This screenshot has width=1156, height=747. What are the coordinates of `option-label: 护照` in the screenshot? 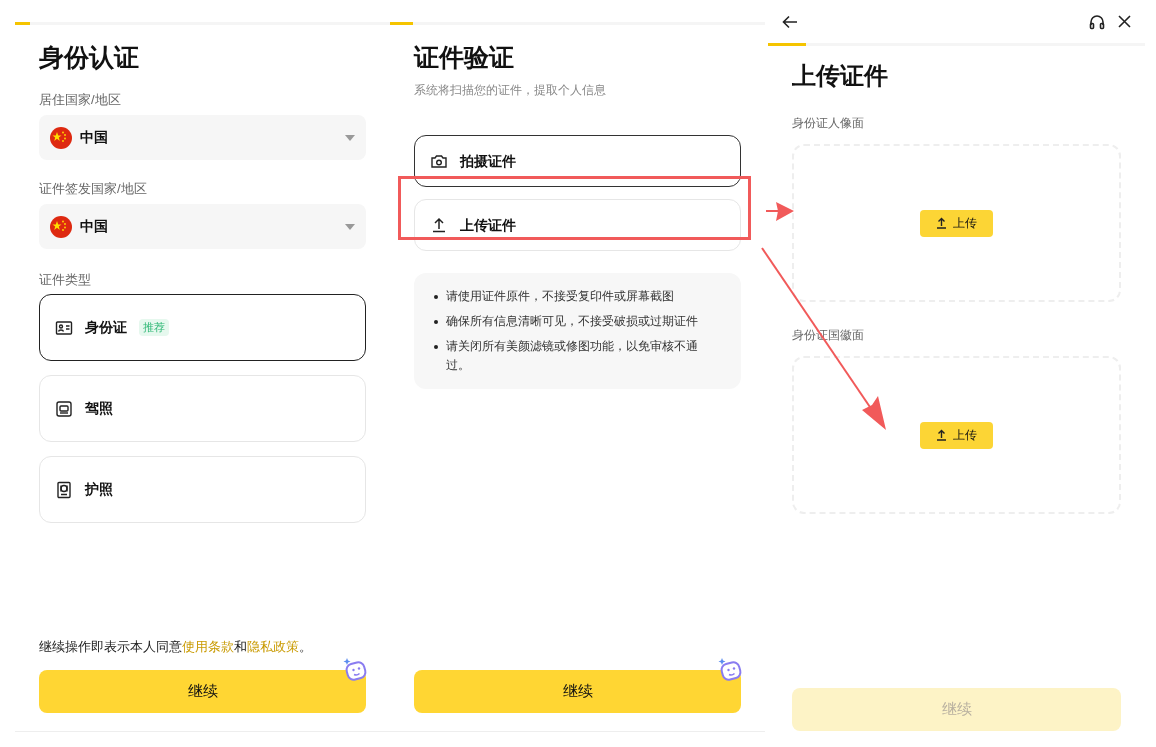 It's located at (99, 489).